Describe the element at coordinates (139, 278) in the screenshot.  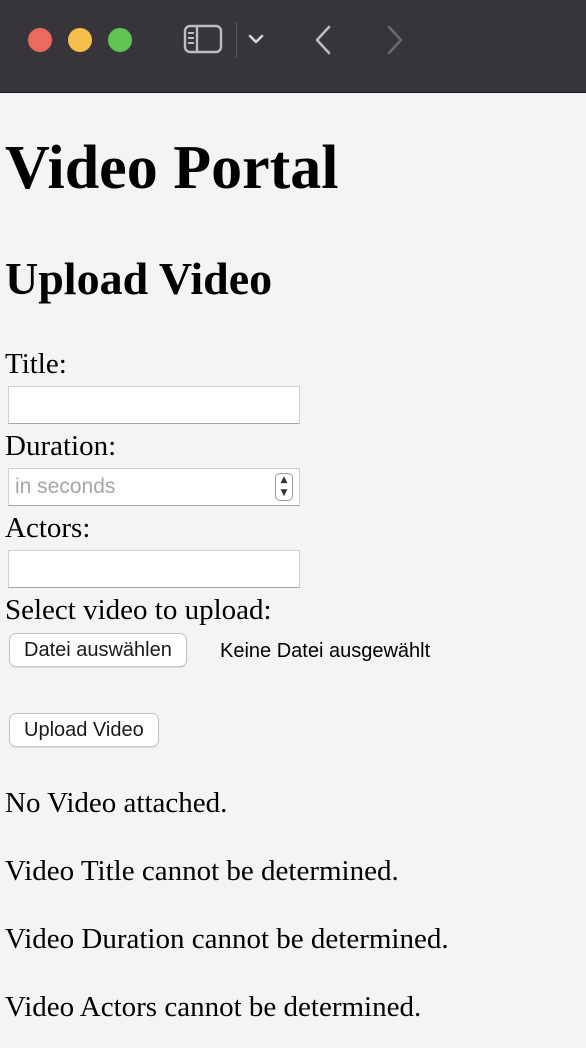
I see `section-heading: Upload Video` at that location.